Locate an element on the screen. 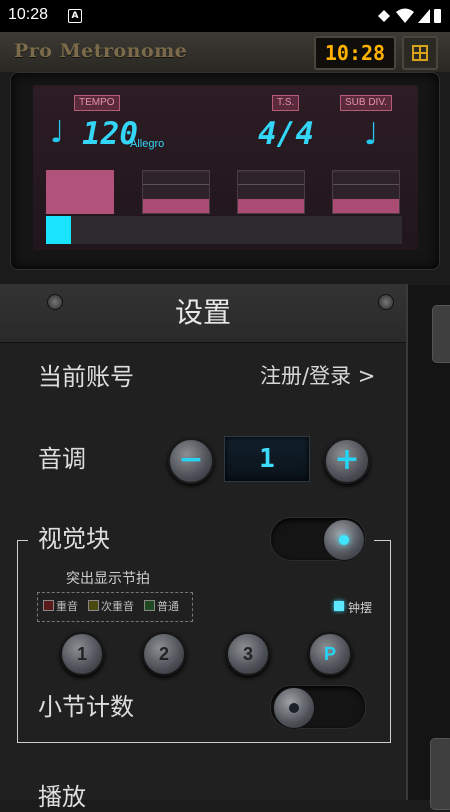 This screenshot has width=450, height=812. legend-secondary-label: 次重音 is located at coordinates (117, 606).